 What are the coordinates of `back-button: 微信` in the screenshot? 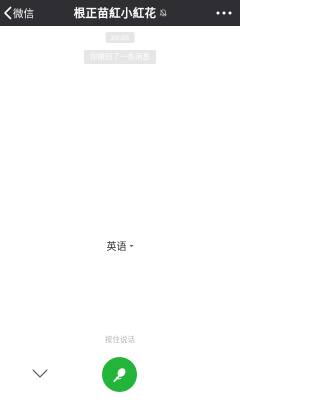 It's located at (18, 13).